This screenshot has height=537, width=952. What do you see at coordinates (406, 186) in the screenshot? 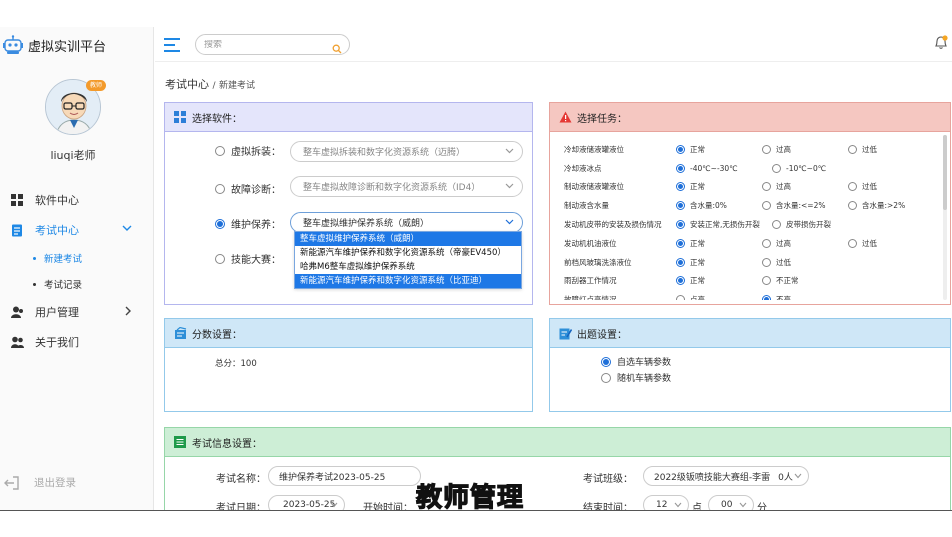
I see `select-diagnosis: 整车虚拟故障诊断和数字化资源系统（ID4）` at bounding box center [406, 186].